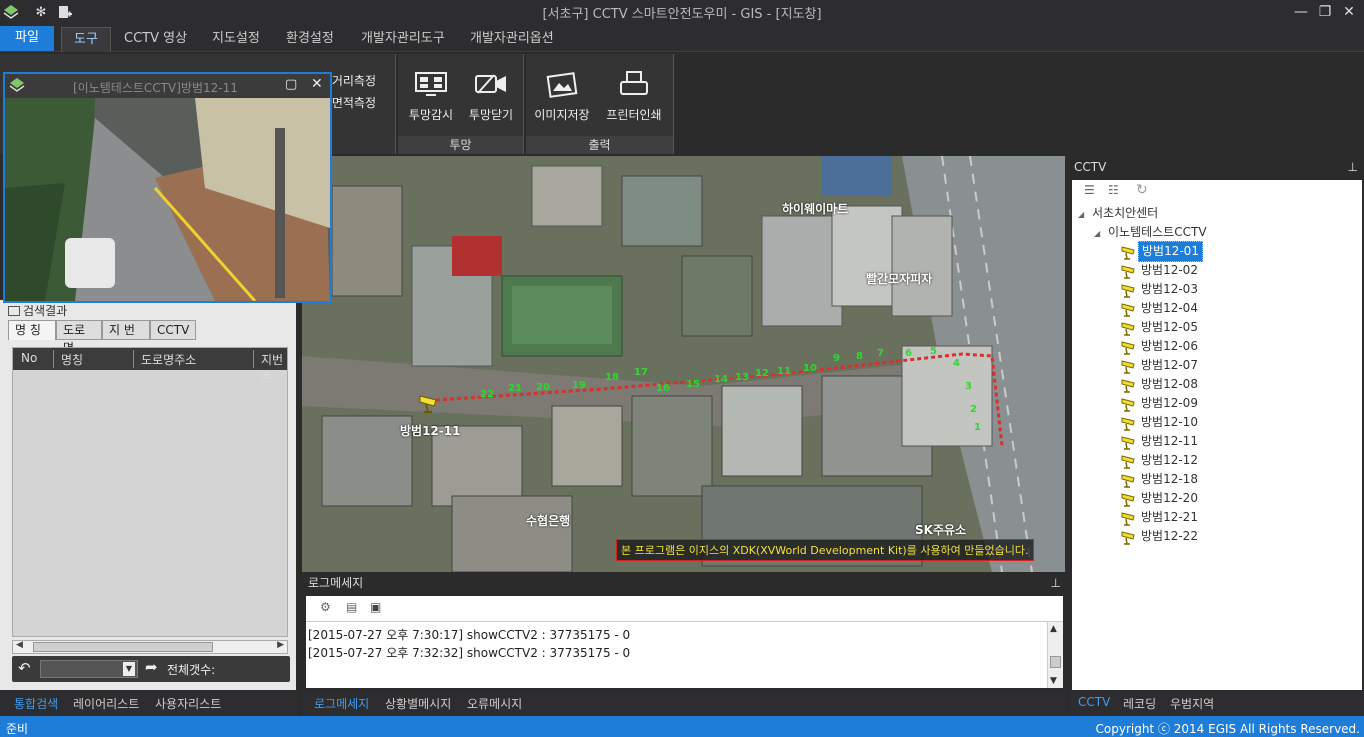  I want to click on column-road-address: 도로명주소, so click(168, 359).